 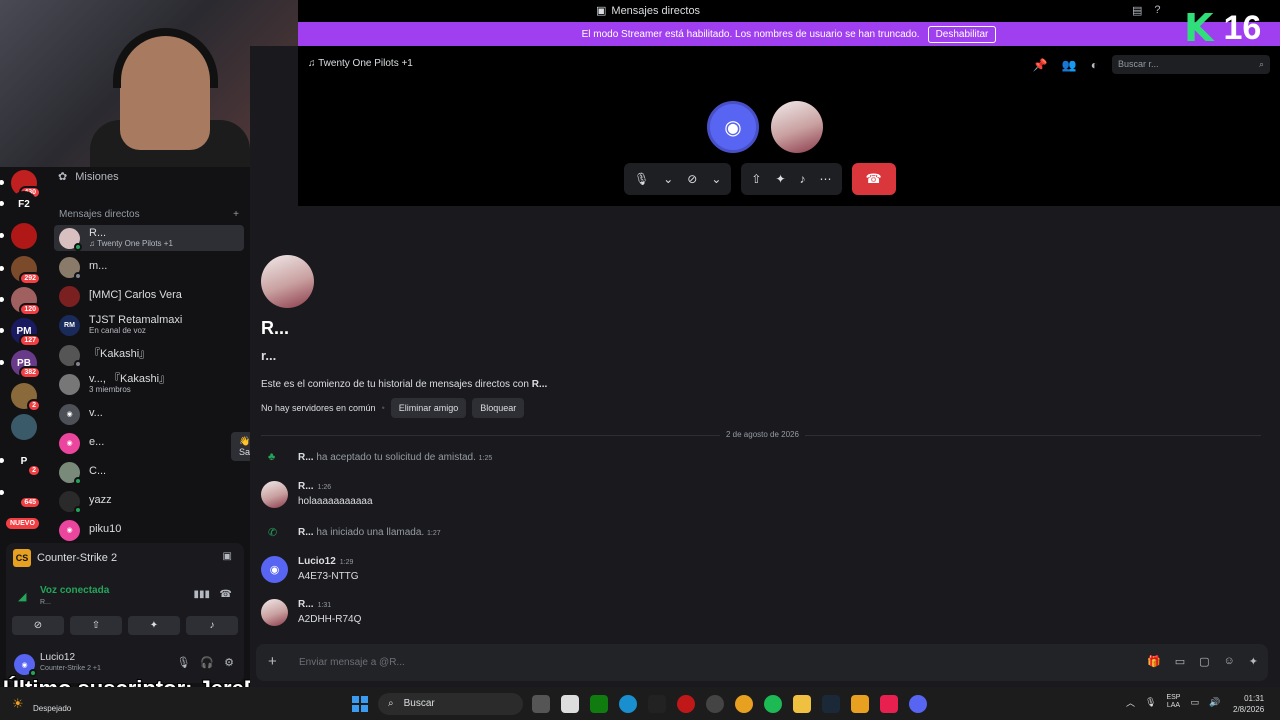 What do you see at coordinates (154, 625) in the screenshot?
I see `activities-button: ✦` at bounding box center [154, 625].